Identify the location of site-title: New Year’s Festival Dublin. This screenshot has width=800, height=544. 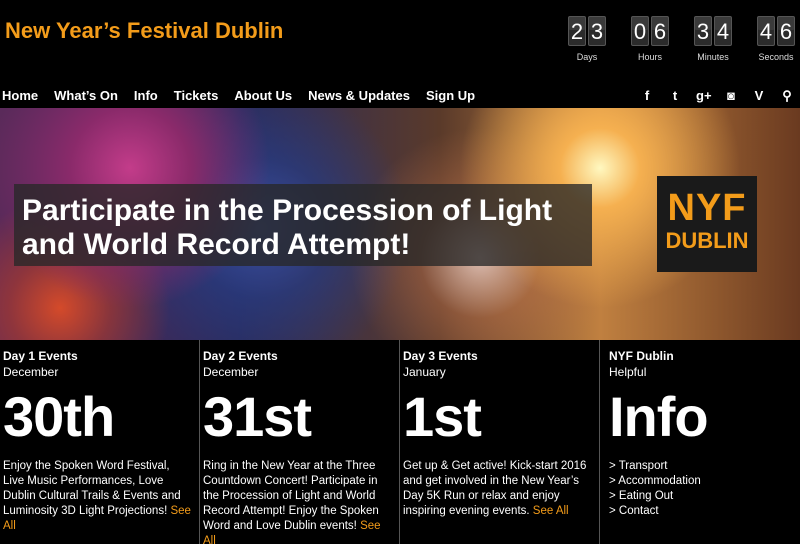
(144, 31).